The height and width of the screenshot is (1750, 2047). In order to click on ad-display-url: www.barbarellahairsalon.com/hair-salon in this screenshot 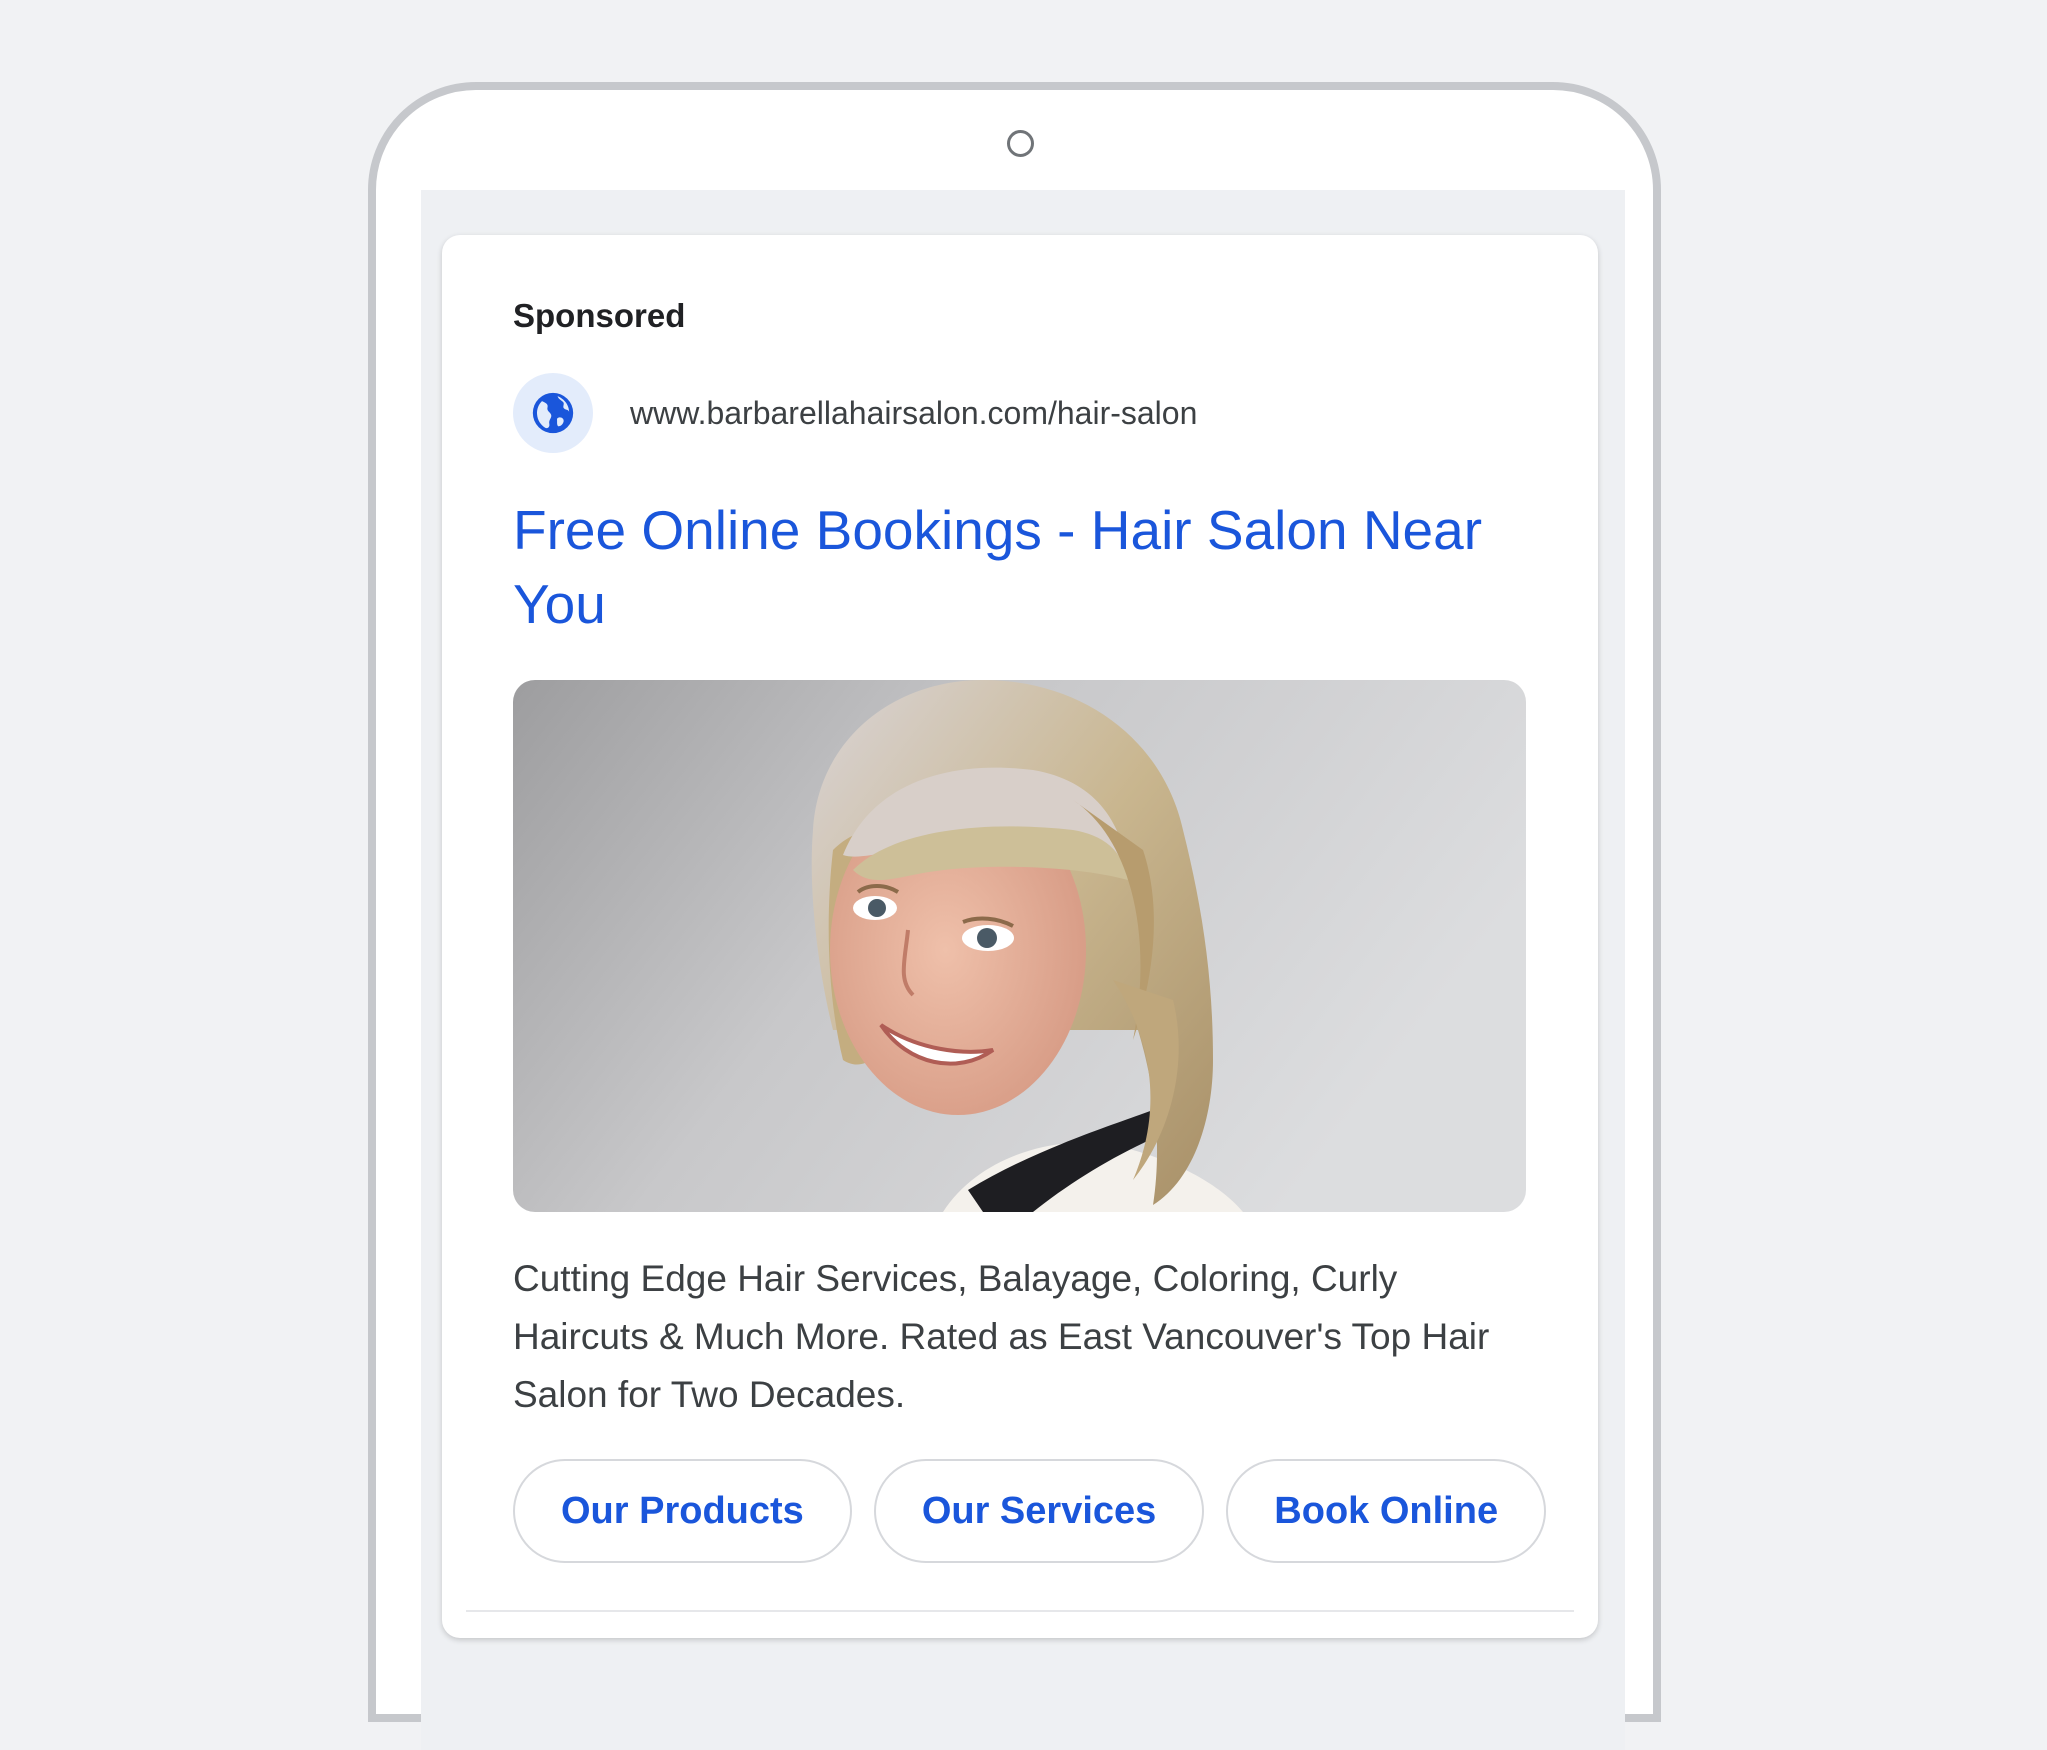, I will do `click(914, 412)`.